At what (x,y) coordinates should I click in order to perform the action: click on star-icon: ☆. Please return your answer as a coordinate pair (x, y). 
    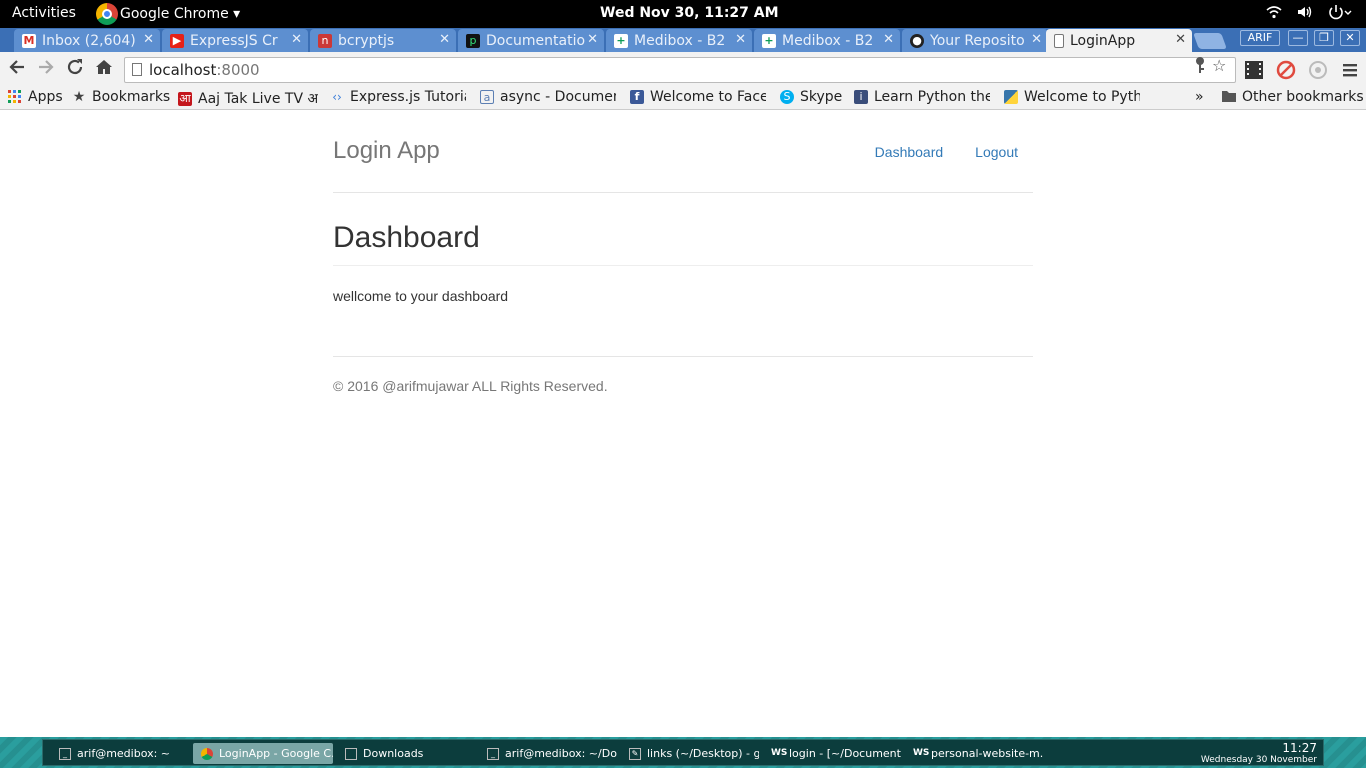
    Looking at the image, I should click on (1219, 65).